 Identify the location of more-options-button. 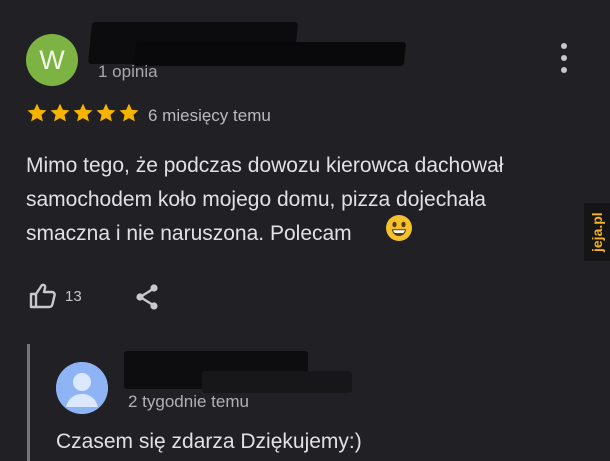
(564, 60).